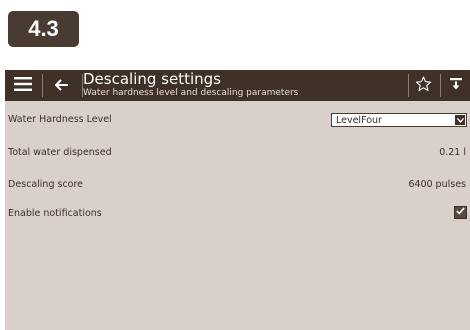 This screenshot has height=330, width=470. What do you see at coordinates (43, 29) in the screenshot?
I see `step-badge: 4.3` at bounding box center [43, 29].